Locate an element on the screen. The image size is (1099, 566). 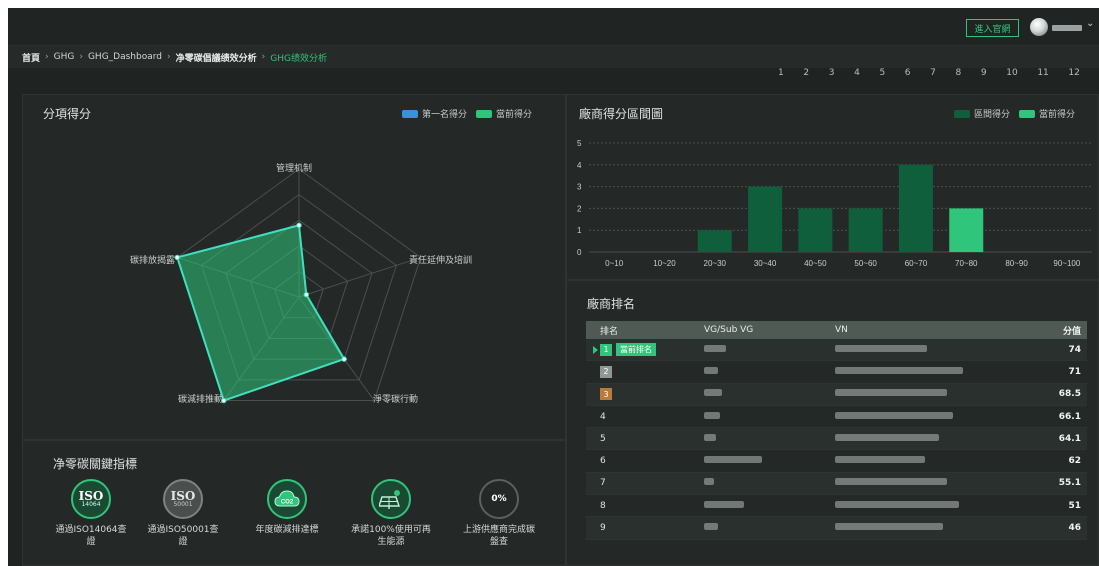
breadcrumb-current: GHG绩效分析 is located at coordinates (298, 58).